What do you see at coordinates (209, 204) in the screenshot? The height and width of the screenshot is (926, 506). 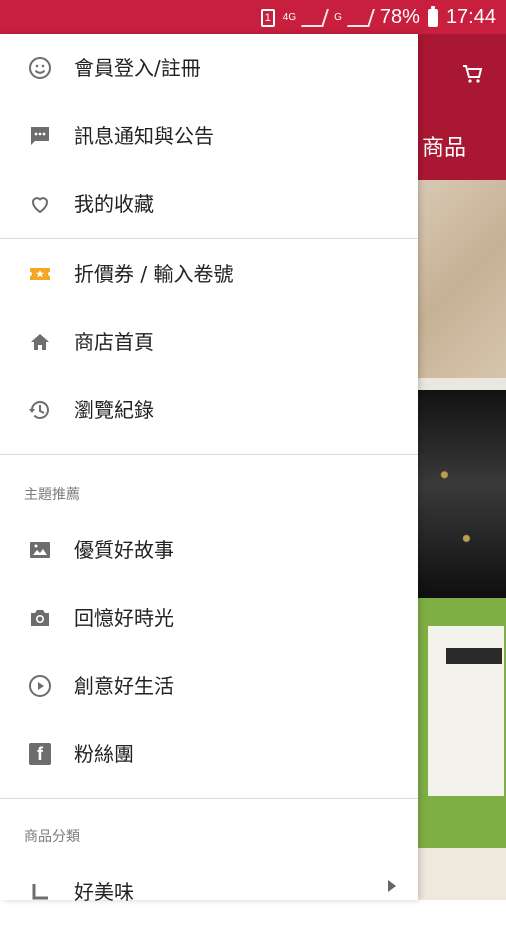 I see `menu-item-favorites: 我的收藏` at bounding box center [209, 204].